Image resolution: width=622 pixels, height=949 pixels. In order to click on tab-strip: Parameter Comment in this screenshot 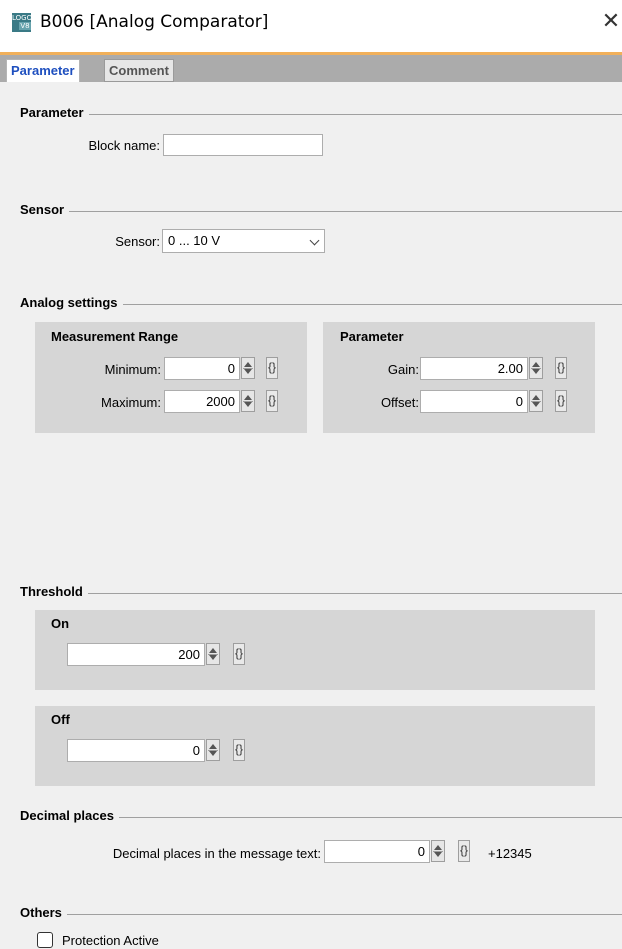, I will do `click(311, 67)`.